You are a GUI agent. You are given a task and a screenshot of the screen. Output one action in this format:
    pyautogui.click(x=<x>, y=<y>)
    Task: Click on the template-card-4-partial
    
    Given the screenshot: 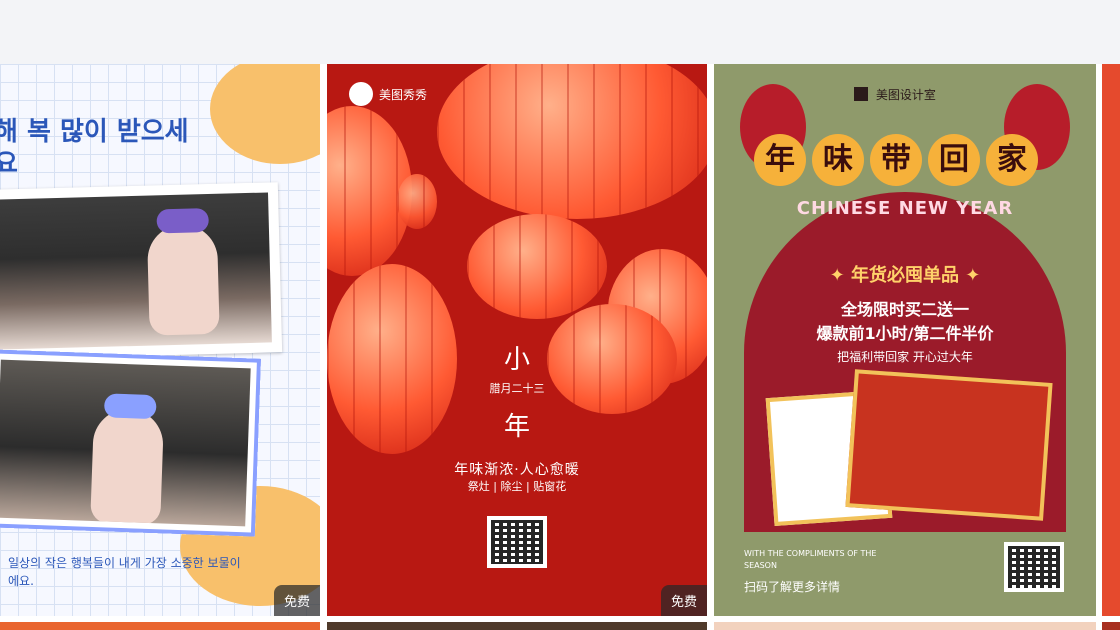 What is the action you would take?
    pyautogui.click(x=1111, y=340)
    